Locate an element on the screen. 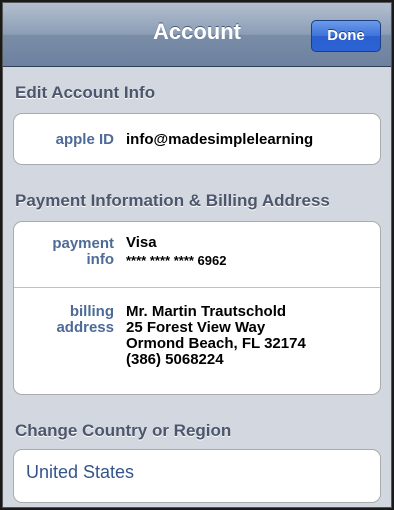  address-line: Mr. Martin Trautschold is located at coordinates (206, 311).